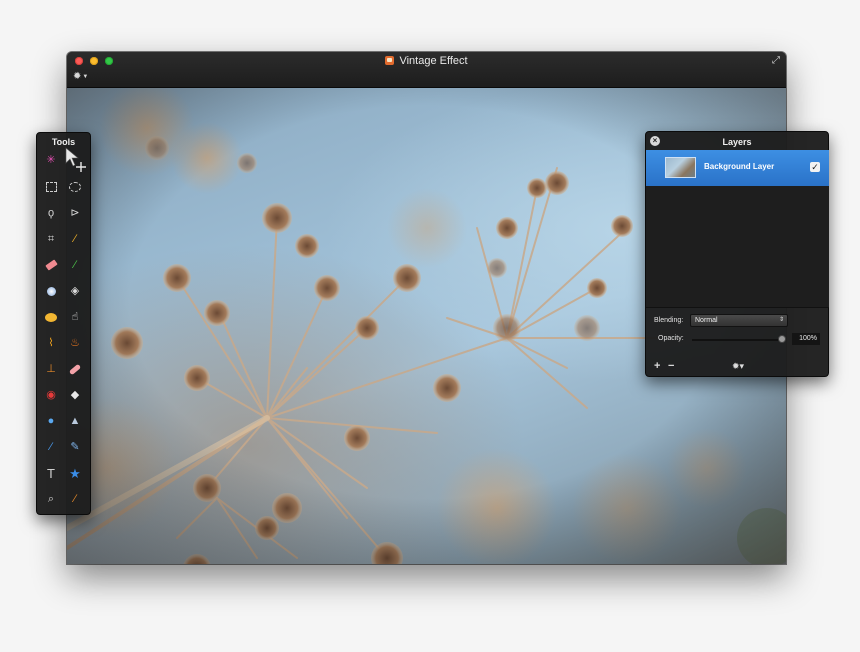 This screenshot has width=860, height=652. Describe the element at coordinates (433, 61) in the screenshot. I see `window-title-text: Vintage Effect` at that location.